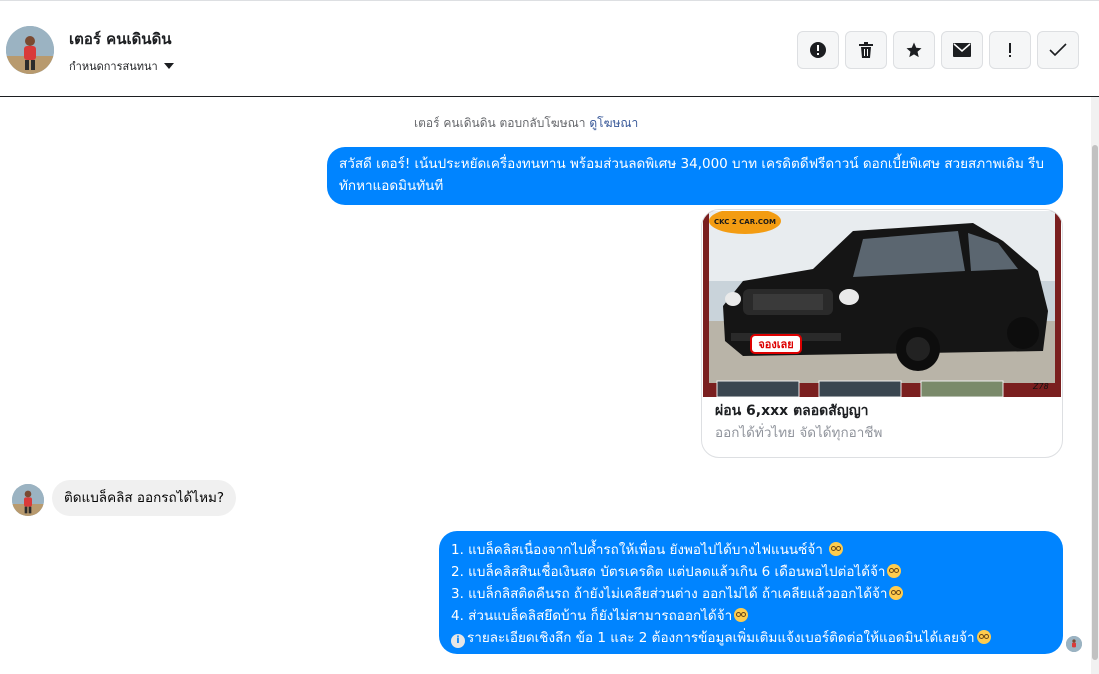 The height and width of the screenshot is (674, 1099). What do you see at coordinates (28, 500) in the screenshot?
I see `sender-avatar` at bounding box center [28, 500].